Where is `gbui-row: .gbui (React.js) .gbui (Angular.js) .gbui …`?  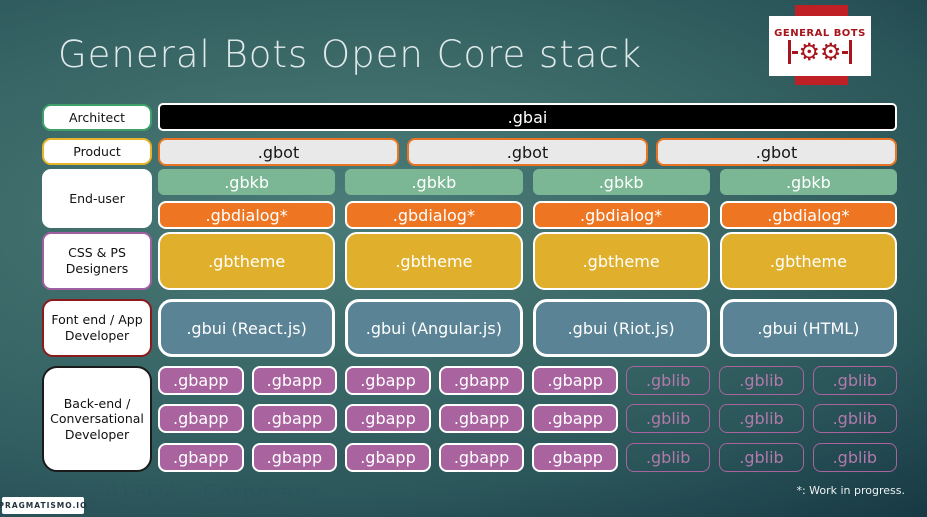 gbui-row: .gbui (React.js) .gbui (Angular.js) .gbui … is located at coordinates (527, 328).